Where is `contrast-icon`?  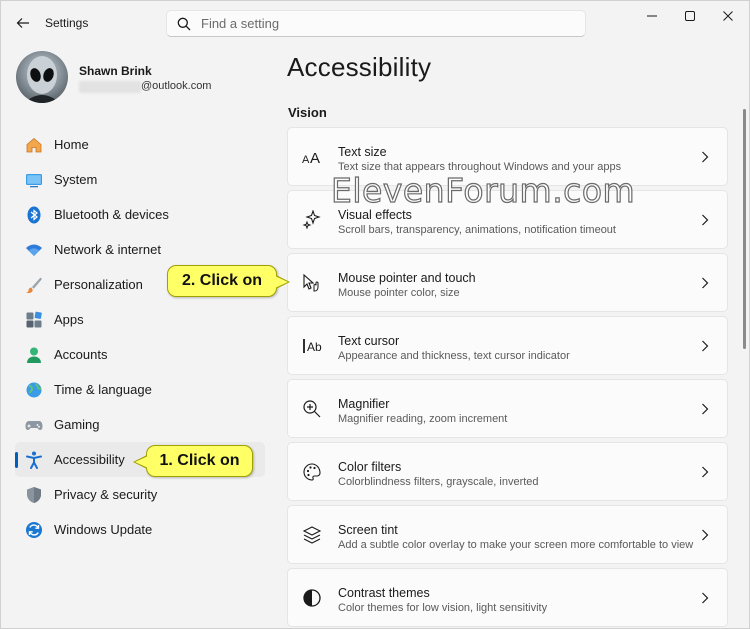
contrast-icon is located at coordinates (312, 598).